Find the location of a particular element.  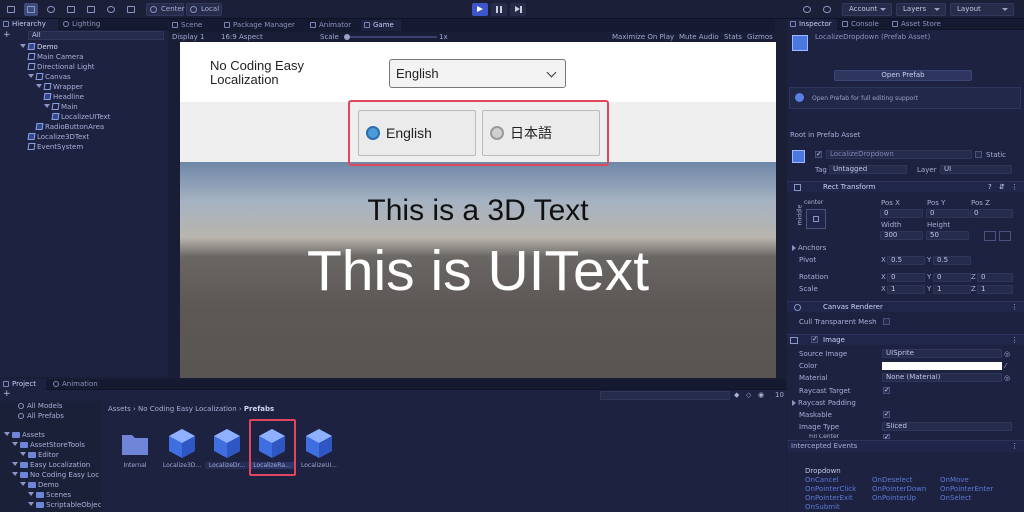

image-enabled-checkbox is located at coordinates (814, 339).